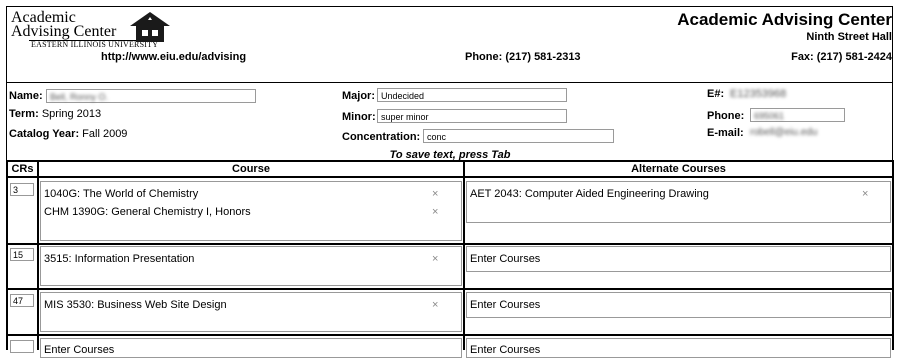 This screenshot has width=900, height=358. What do you see at coordinates (22, 346) in the screenshot?
I see `crs-field` at bounding box center [22, 346].